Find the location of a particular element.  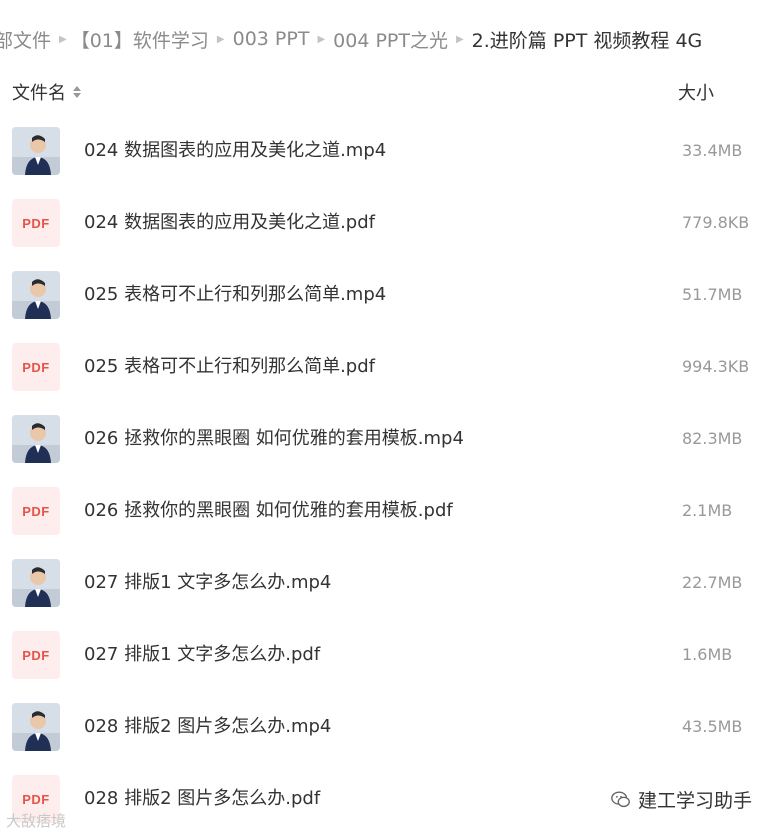

watermark-right-text: 建工学习助手 is located at coordinates (694, 801).